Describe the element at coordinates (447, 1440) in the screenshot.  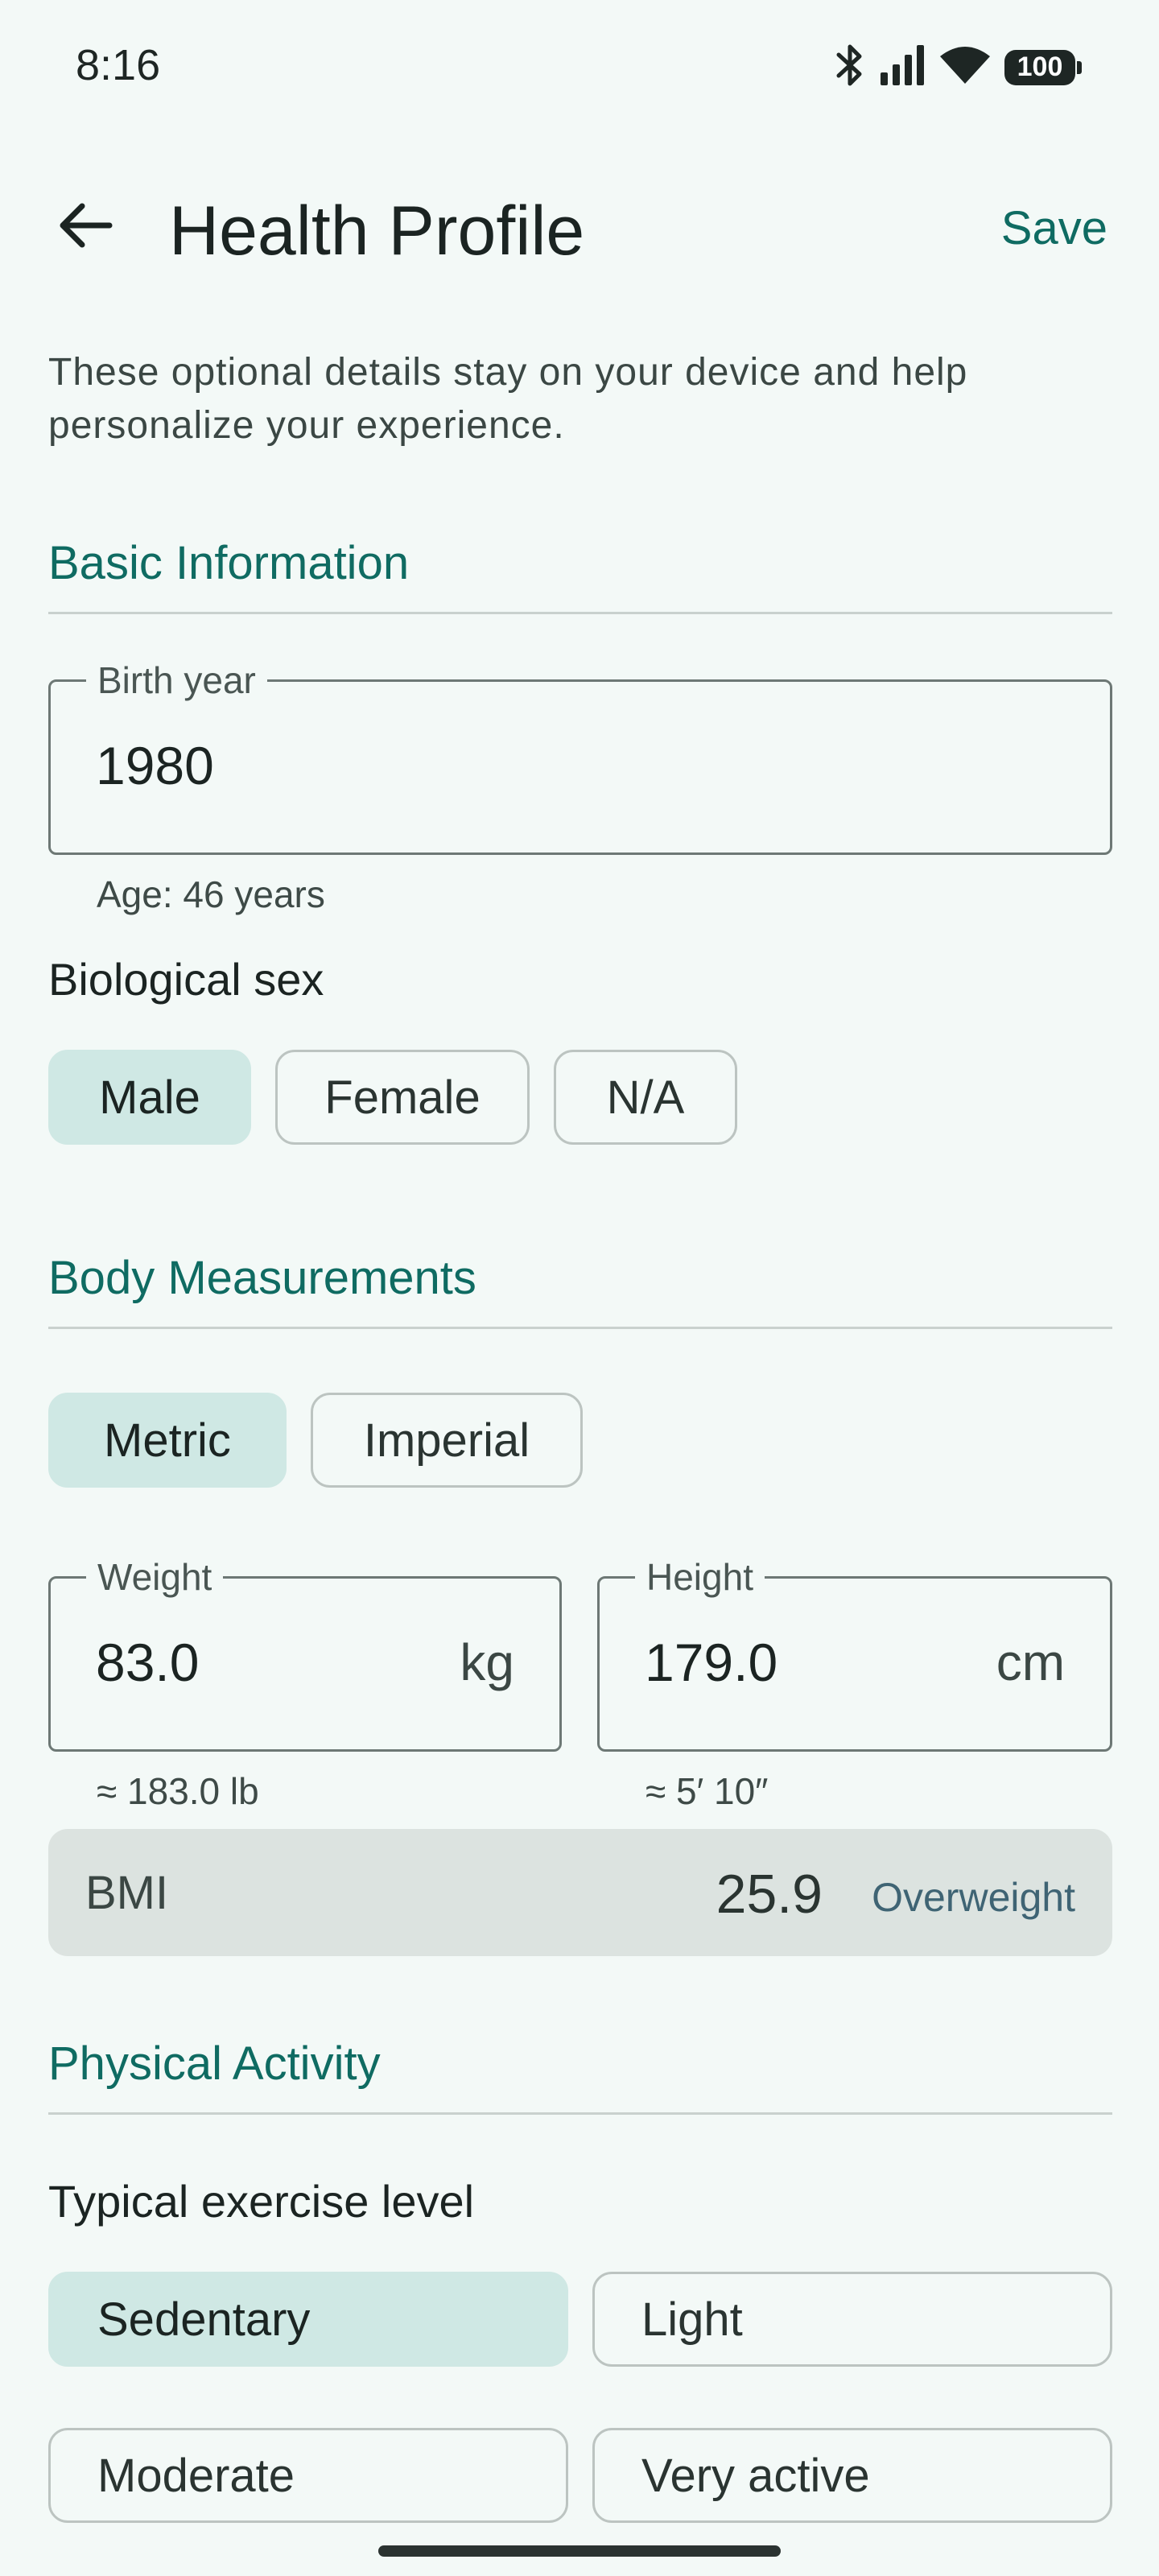
I see `unit-option-imperial: Imperial` at that location.